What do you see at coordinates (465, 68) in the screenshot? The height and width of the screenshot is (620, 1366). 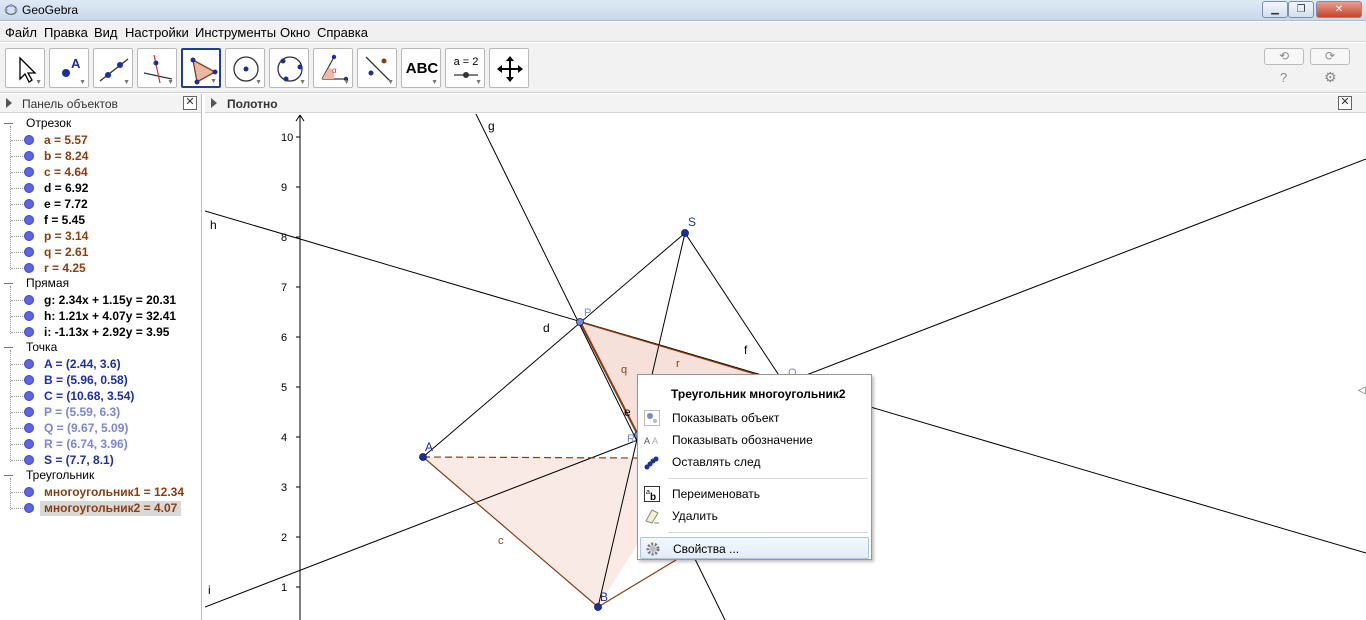 I see `slider-tool-button: a = 2 ▼` at bounding box center [465, 68].